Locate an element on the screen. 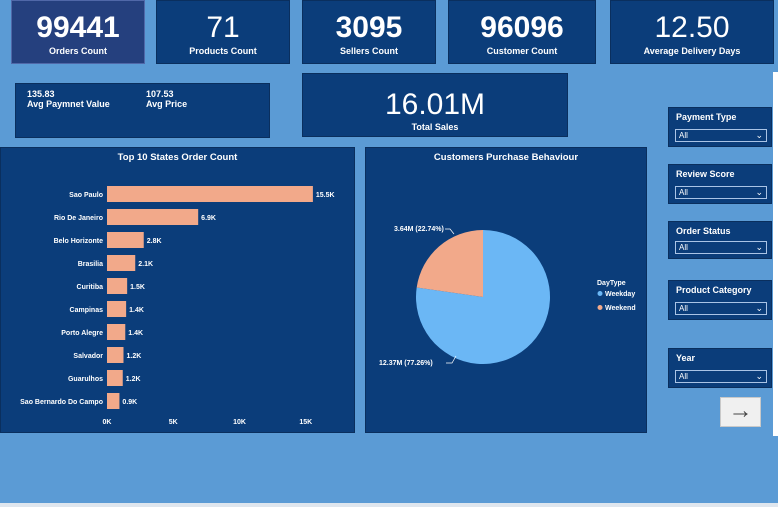  next-page-button: → is located at coordinates (740, 412).